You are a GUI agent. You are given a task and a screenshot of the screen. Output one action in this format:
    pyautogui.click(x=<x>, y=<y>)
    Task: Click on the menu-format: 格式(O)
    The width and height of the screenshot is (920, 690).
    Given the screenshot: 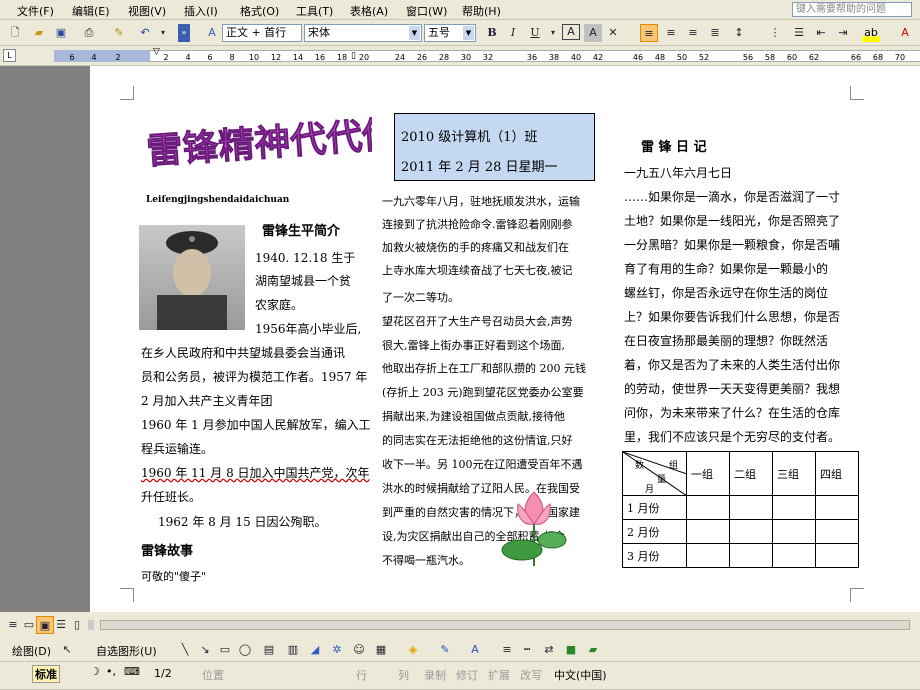 What is the action you would take?
    pyautogui.click(x=259, y=11)
    